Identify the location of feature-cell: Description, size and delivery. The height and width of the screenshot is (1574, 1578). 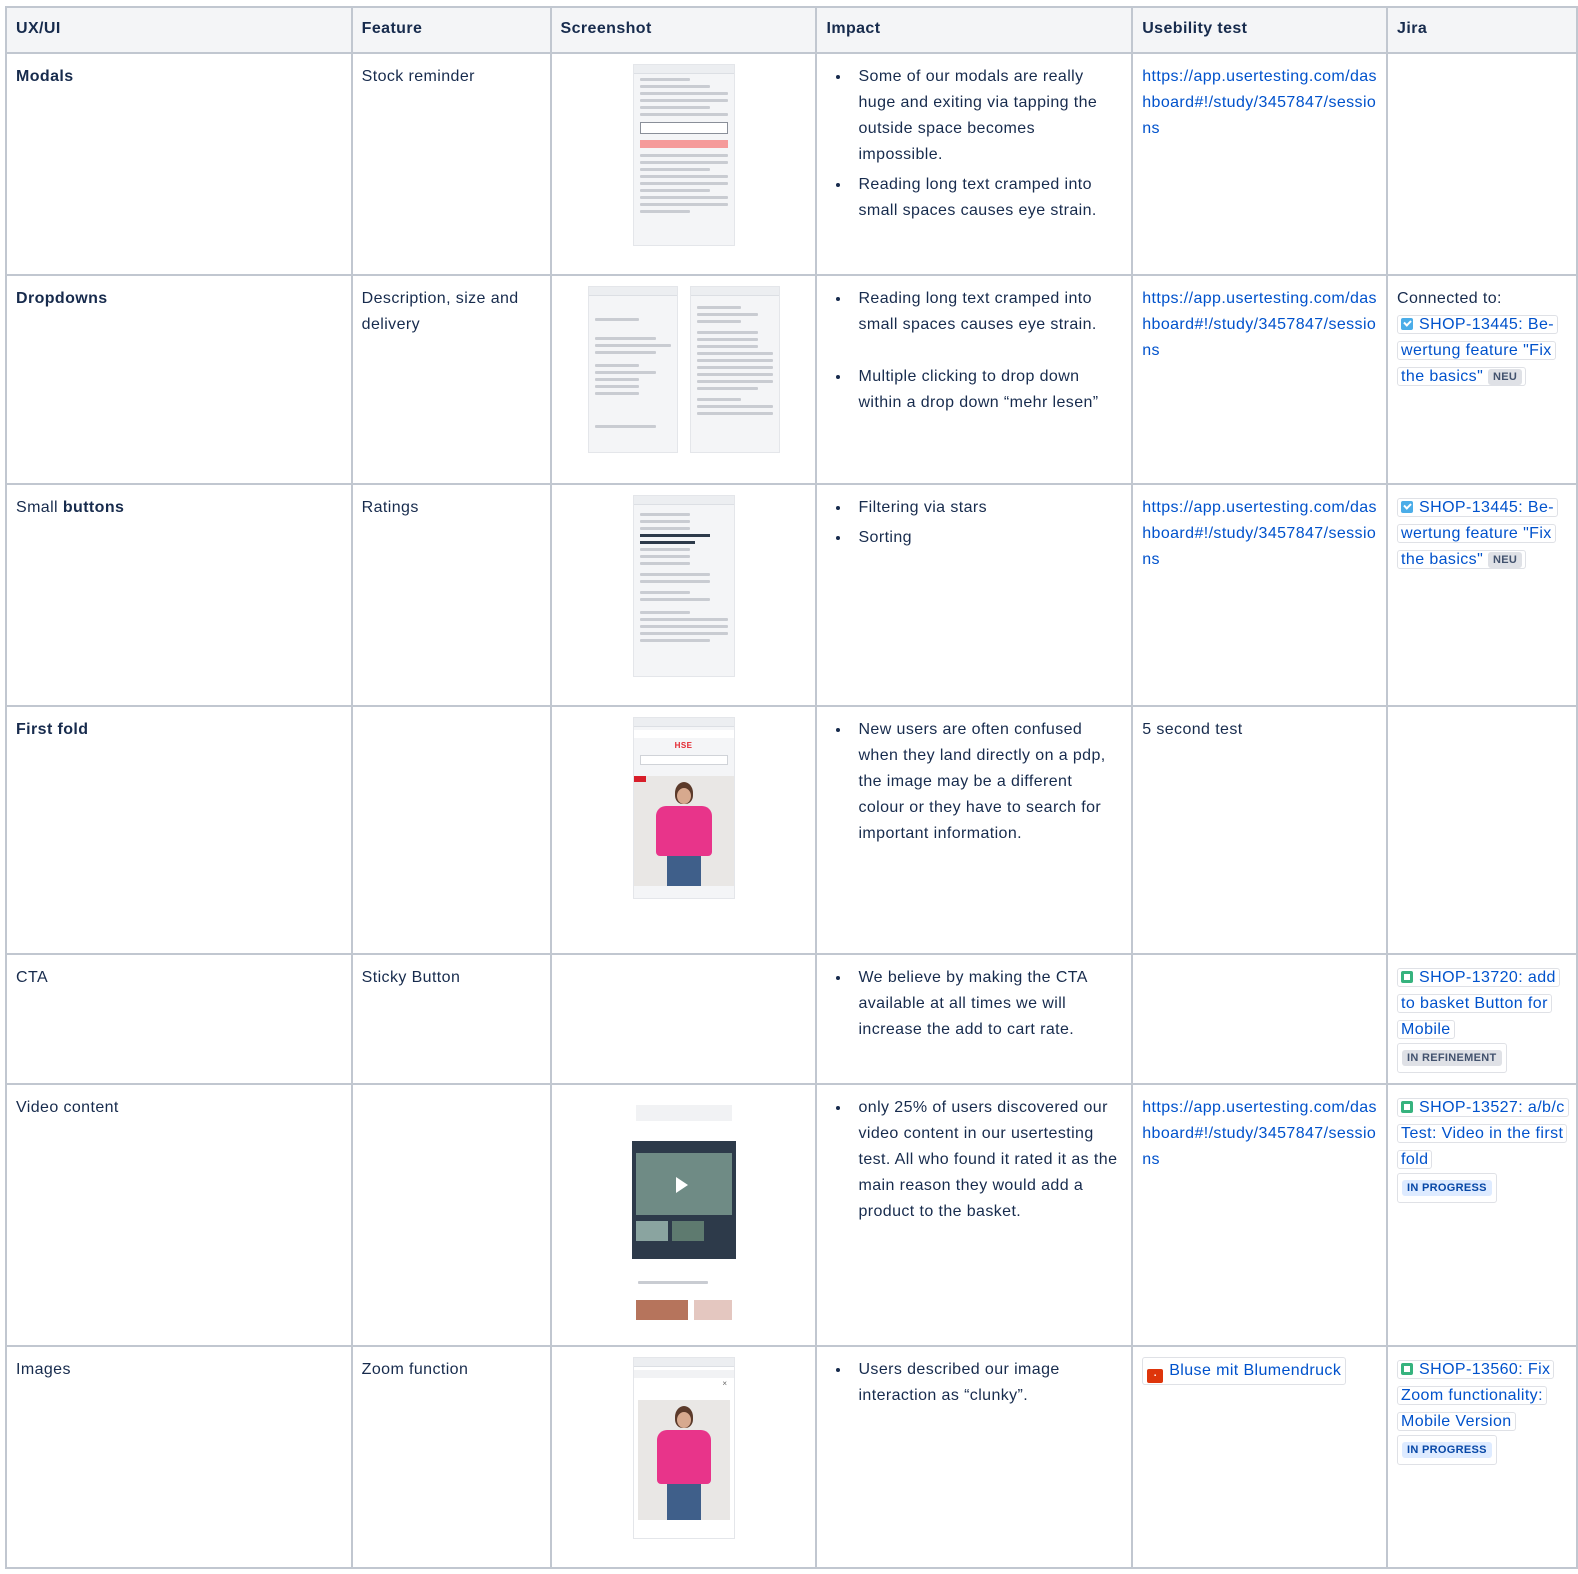
(451, 379).